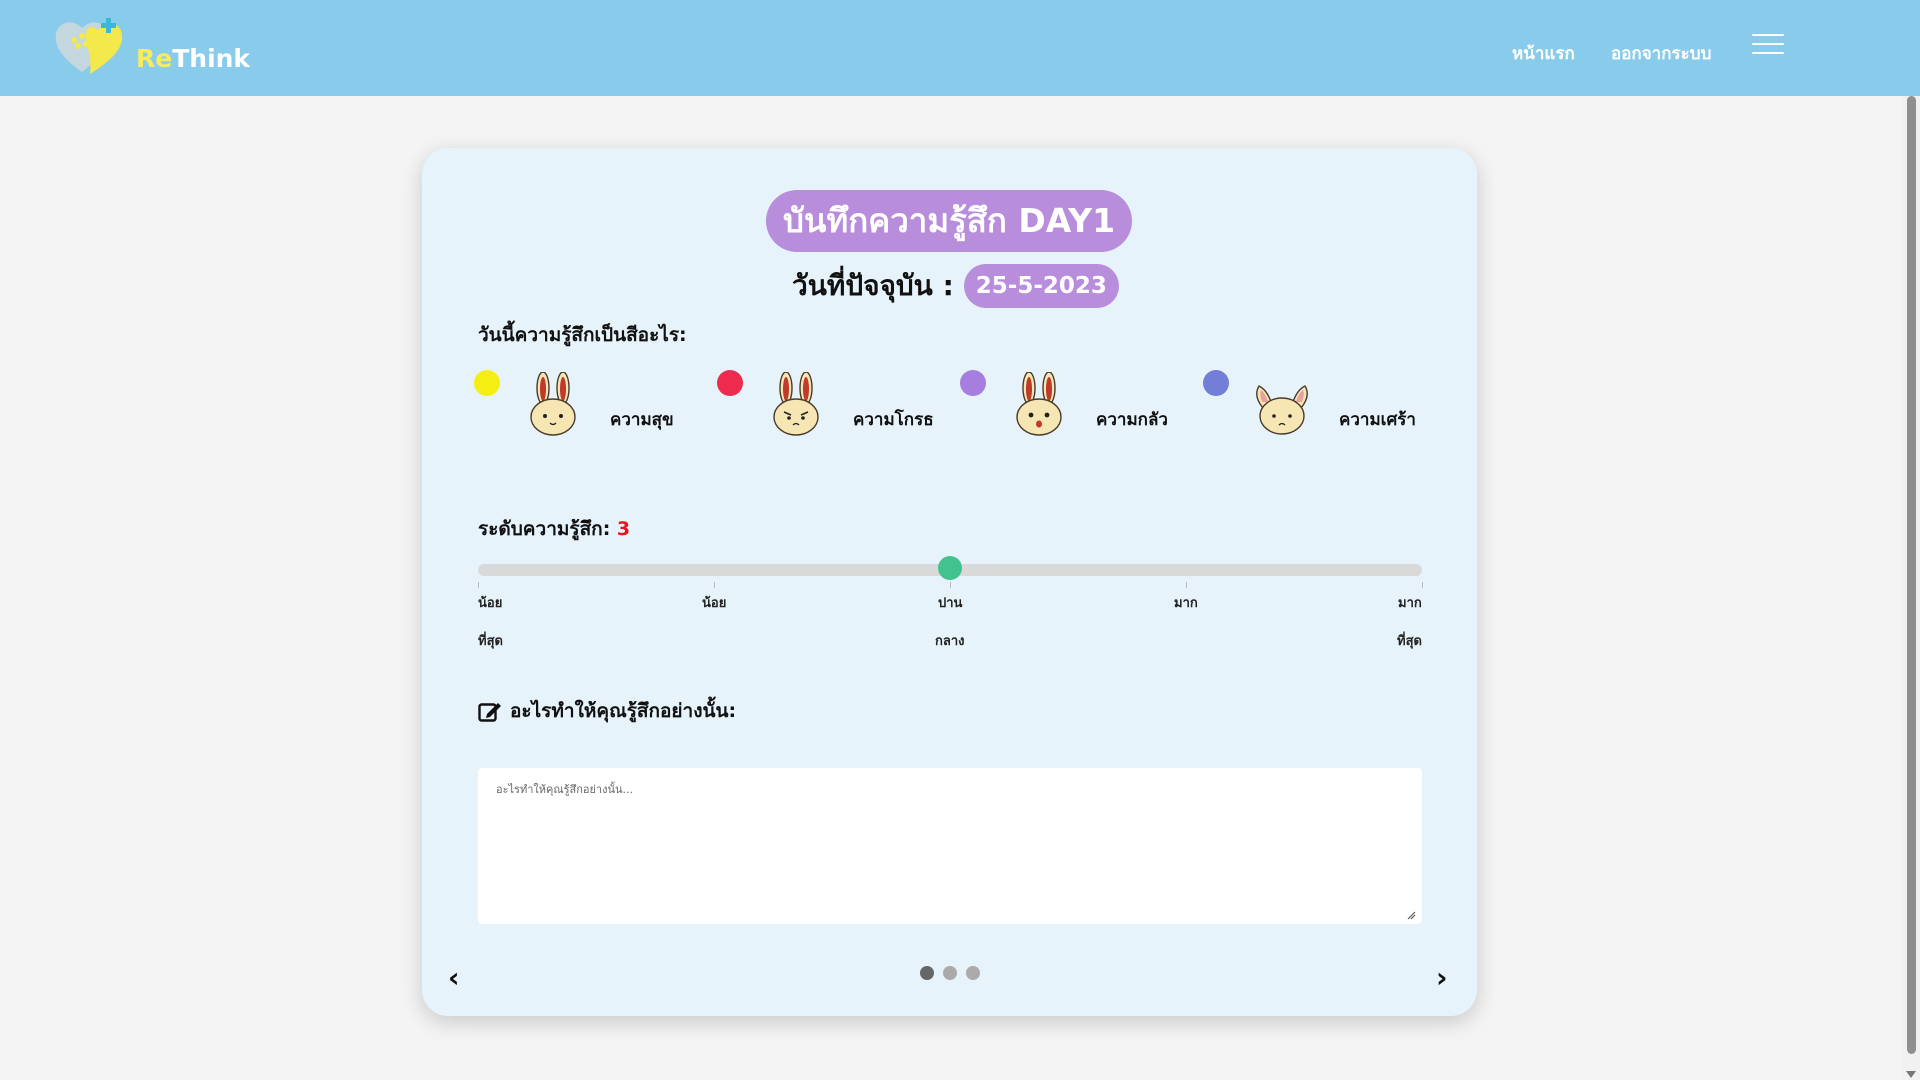  Describe the element at coordinates (553, 404) in the screenshot. I see `bunny-happy-icon` at that location.